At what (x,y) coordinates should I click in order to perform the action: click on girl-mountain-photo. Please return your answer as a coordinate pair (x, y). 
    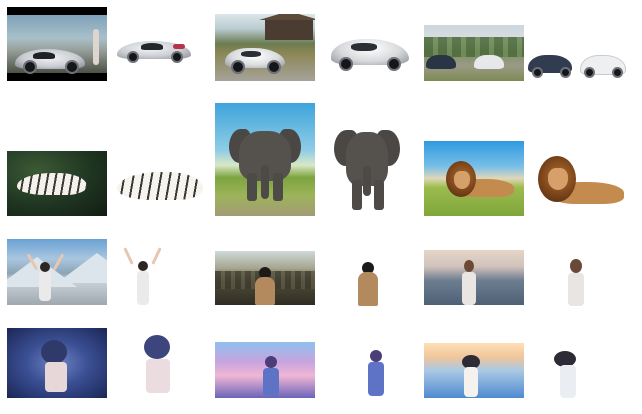
    Looking at the image, I should click on (57, 272).